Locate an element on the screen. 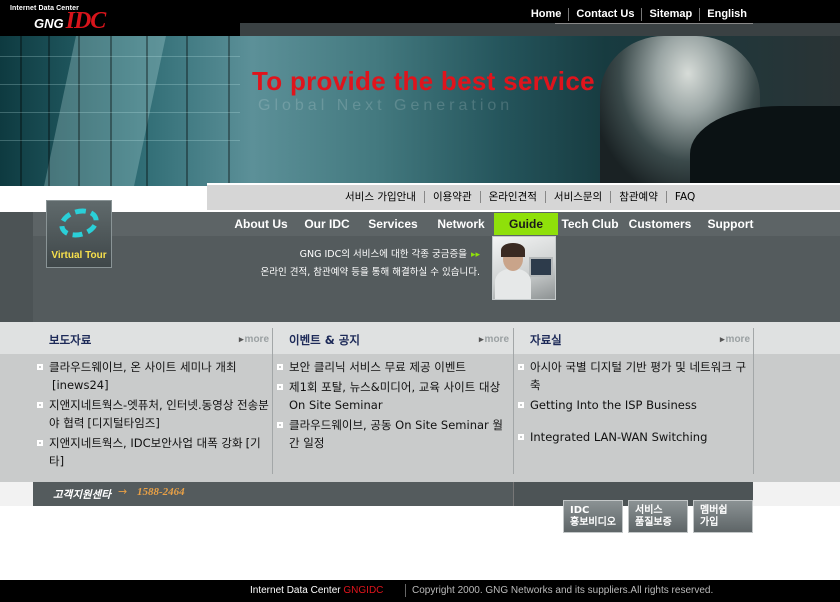 The width and height of the screenshot is (840, 602). list-item: Integrated LAN-WAN Switching is located at coordinates (634, 437).